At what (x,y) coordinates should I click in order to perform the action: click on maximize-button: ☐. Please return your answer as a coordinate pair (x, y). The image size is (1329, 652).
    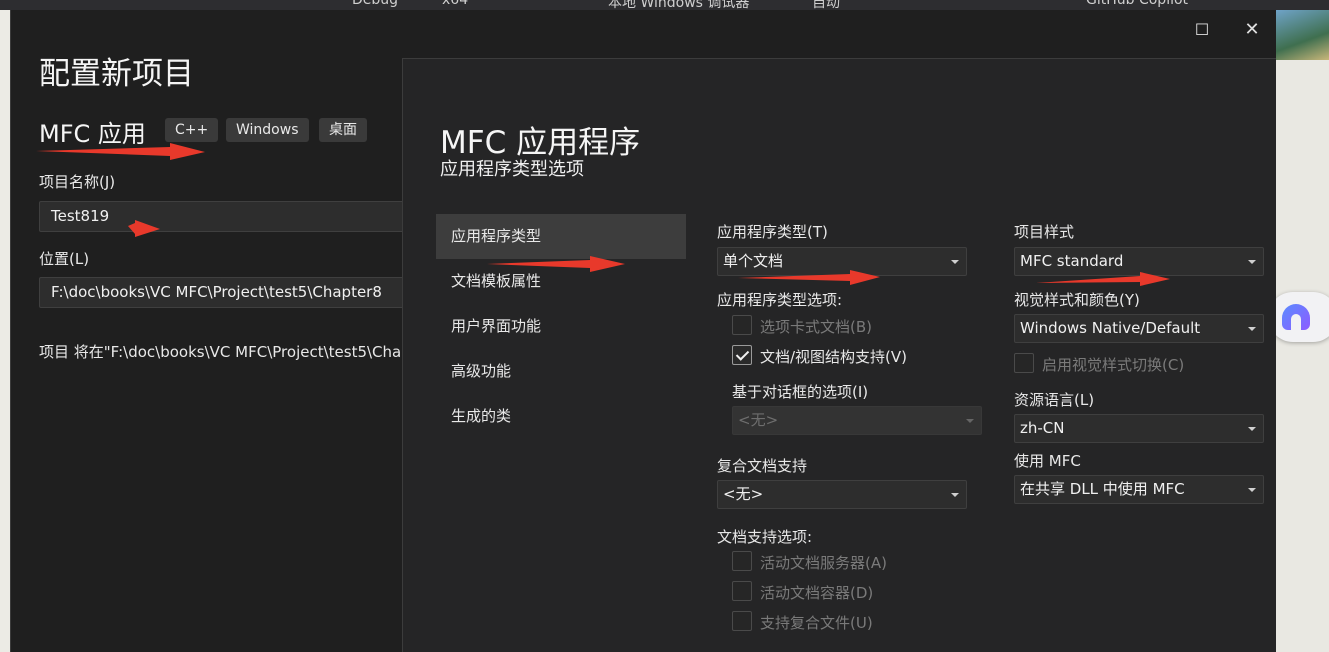
    Looking at the image, I should click on (1202, 30).